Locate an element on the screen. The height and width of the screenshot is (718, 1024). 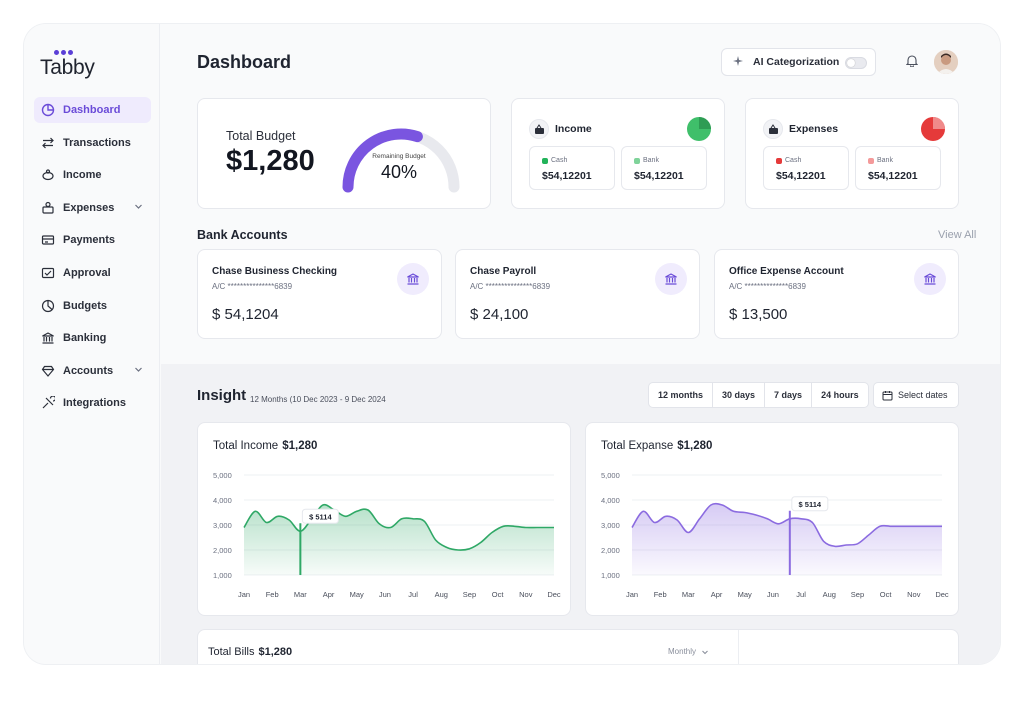
total-bills-card: Total Bills $1,280 Monthly is located at coordinates (578, 646).